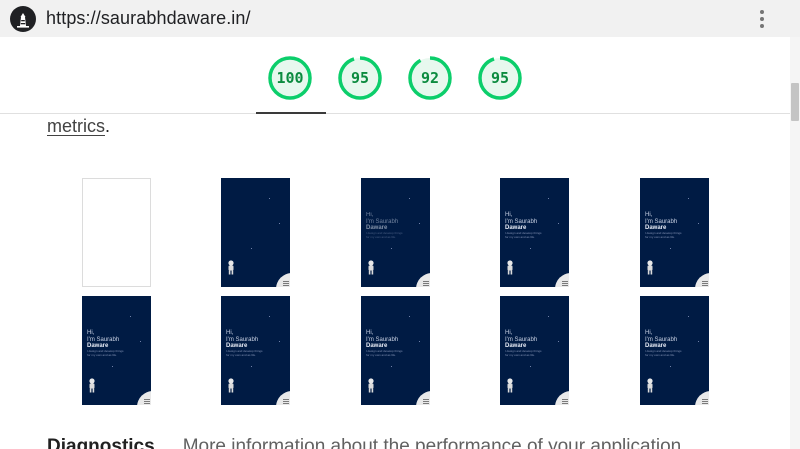  Describe the element at coordinates (762, 19) in the screenshot. I see `kebab-menu-icon` at that location.